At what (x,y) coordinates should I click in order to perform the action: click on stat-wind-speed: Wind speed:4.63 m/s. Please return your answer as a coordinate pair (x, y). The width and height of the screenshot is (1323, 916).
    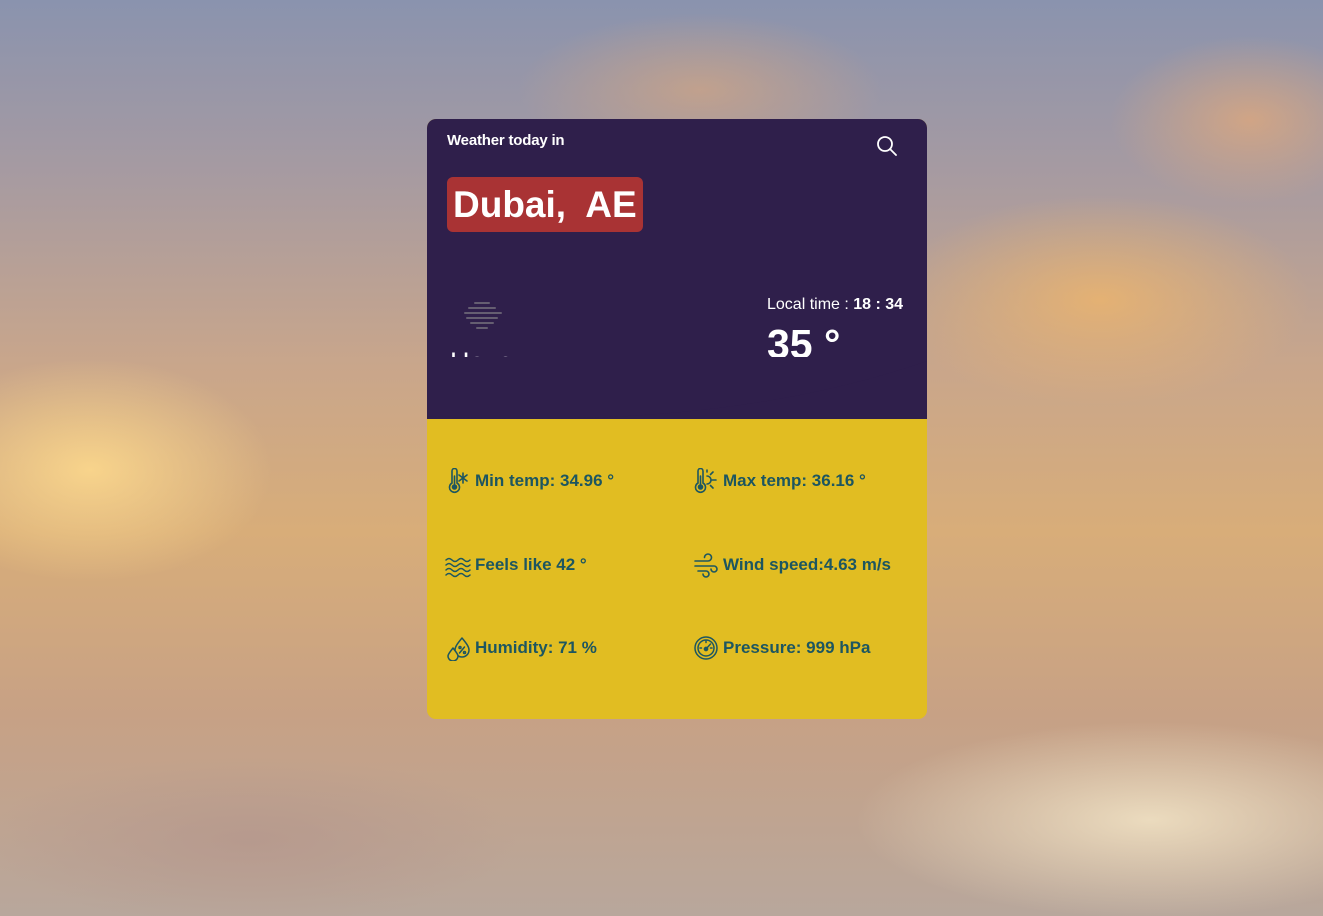
    Looking at the image, I should click on (792, 565).